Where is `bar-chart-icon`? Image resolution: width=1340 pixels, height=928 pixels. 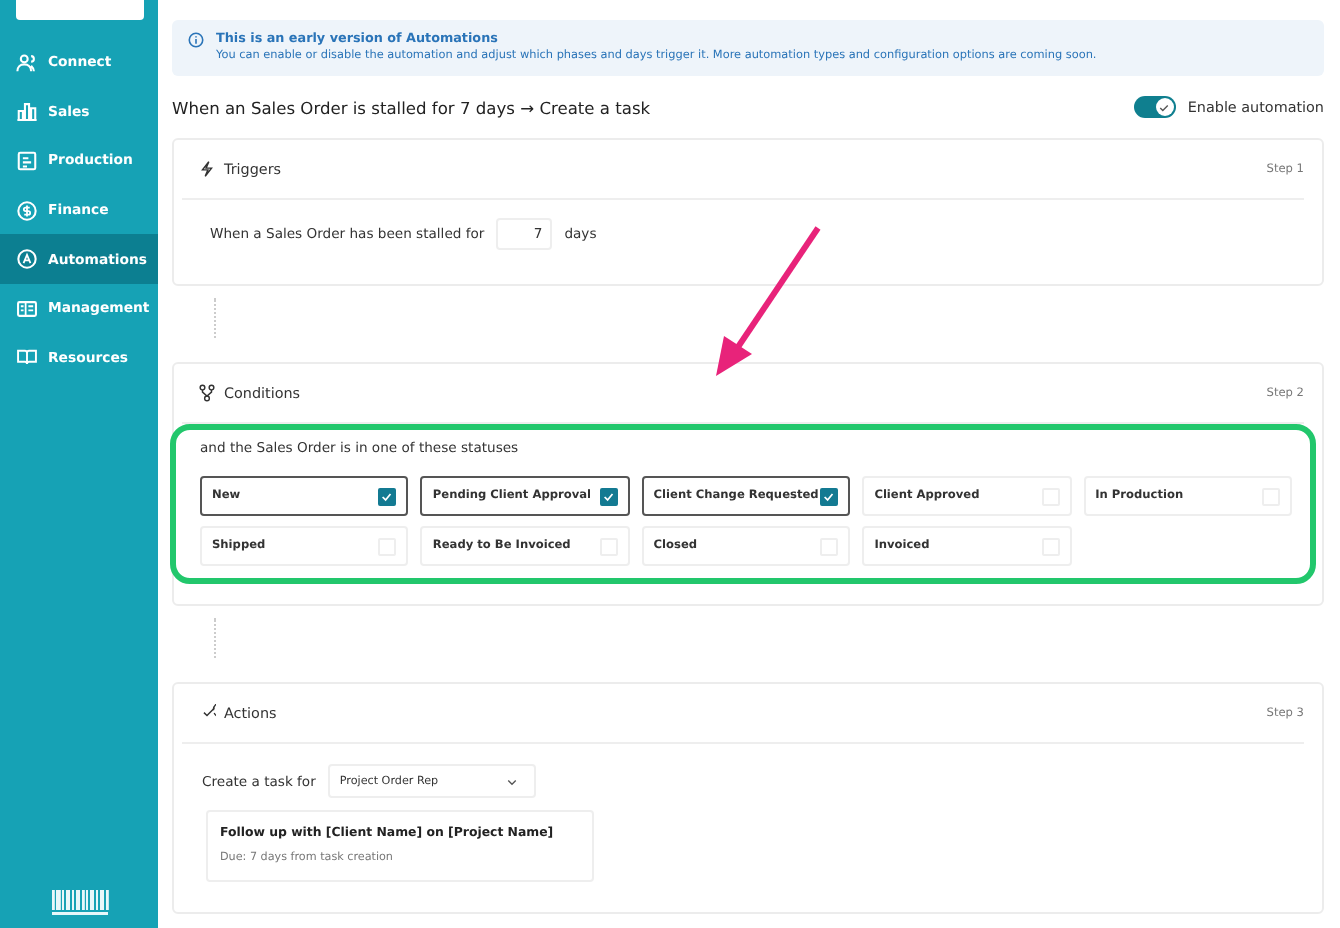 bar-chart-icon is located at coordinates (27, 111).